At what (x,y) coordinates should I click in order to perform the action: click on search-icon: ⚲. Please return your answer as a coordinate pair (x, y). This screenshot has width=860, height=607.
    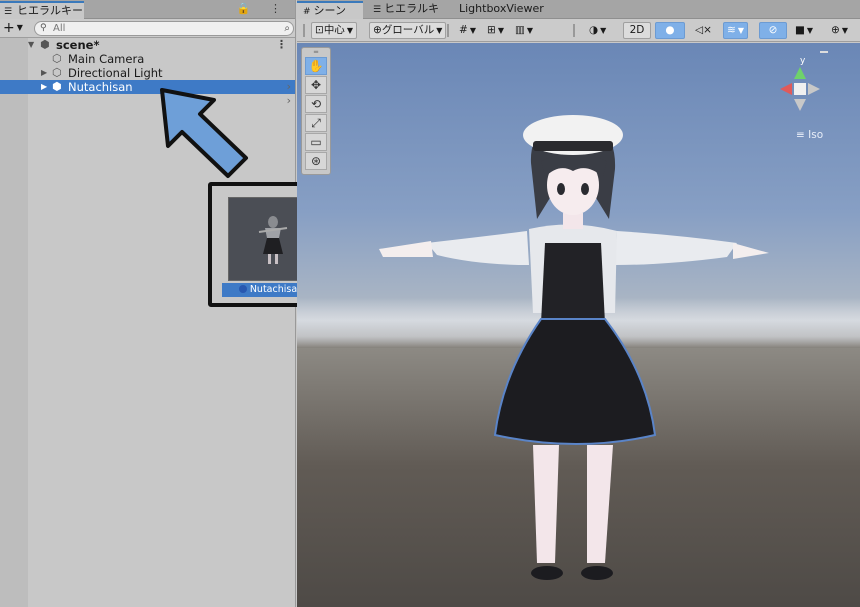
    Looking at the image, I should click on (43, 28).